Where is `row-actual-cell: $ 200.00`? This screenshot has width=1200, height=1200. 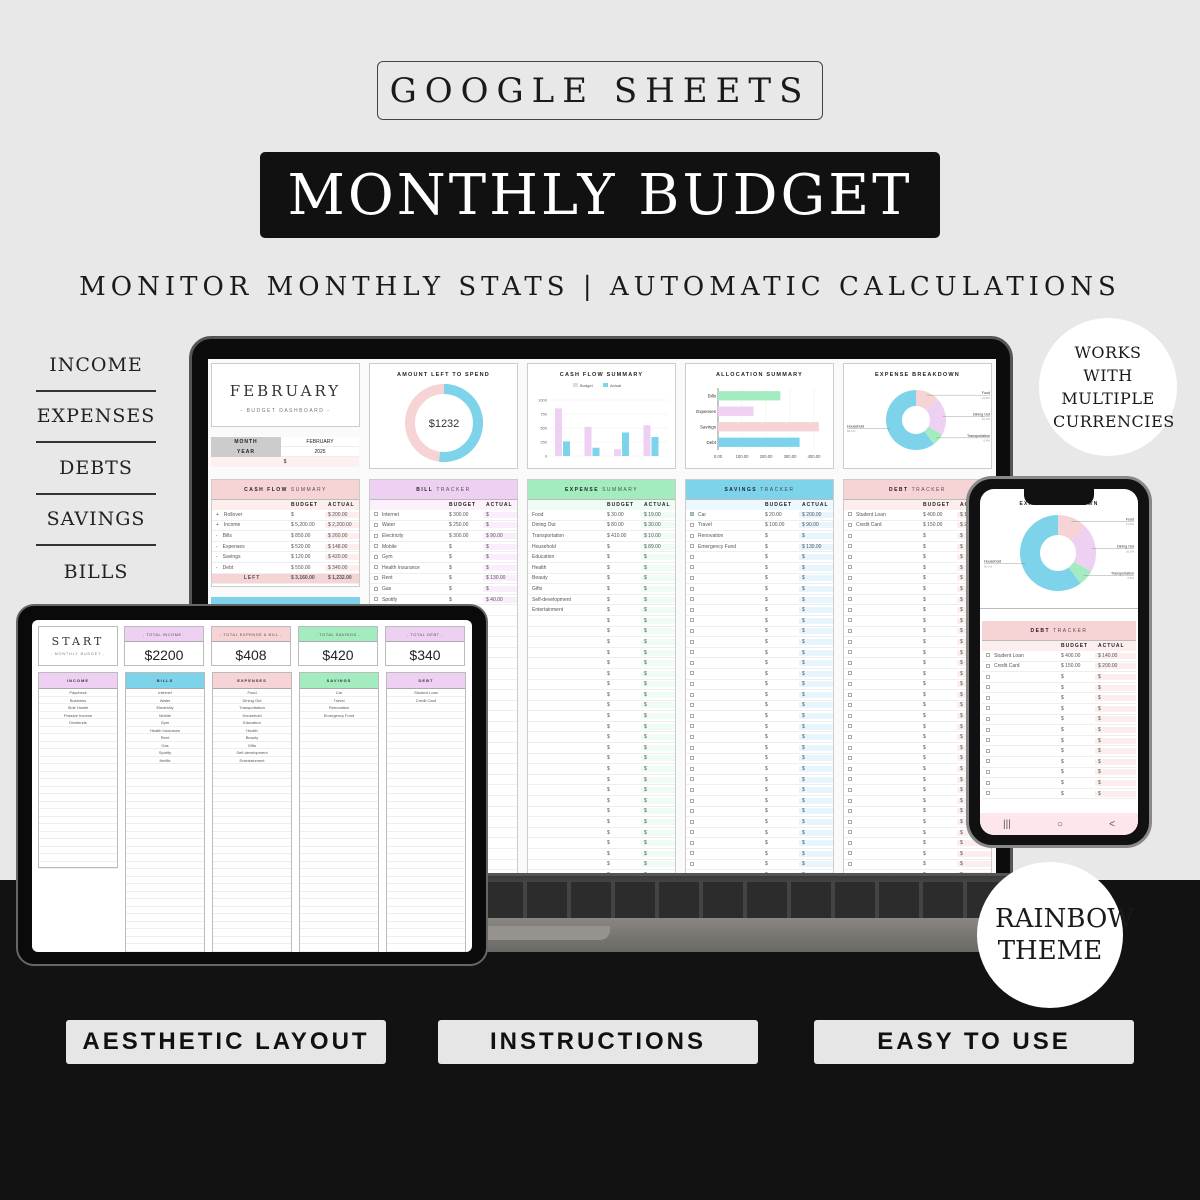
row-actual-cell: $ 200.00 is located at coordinates (1115, 666).